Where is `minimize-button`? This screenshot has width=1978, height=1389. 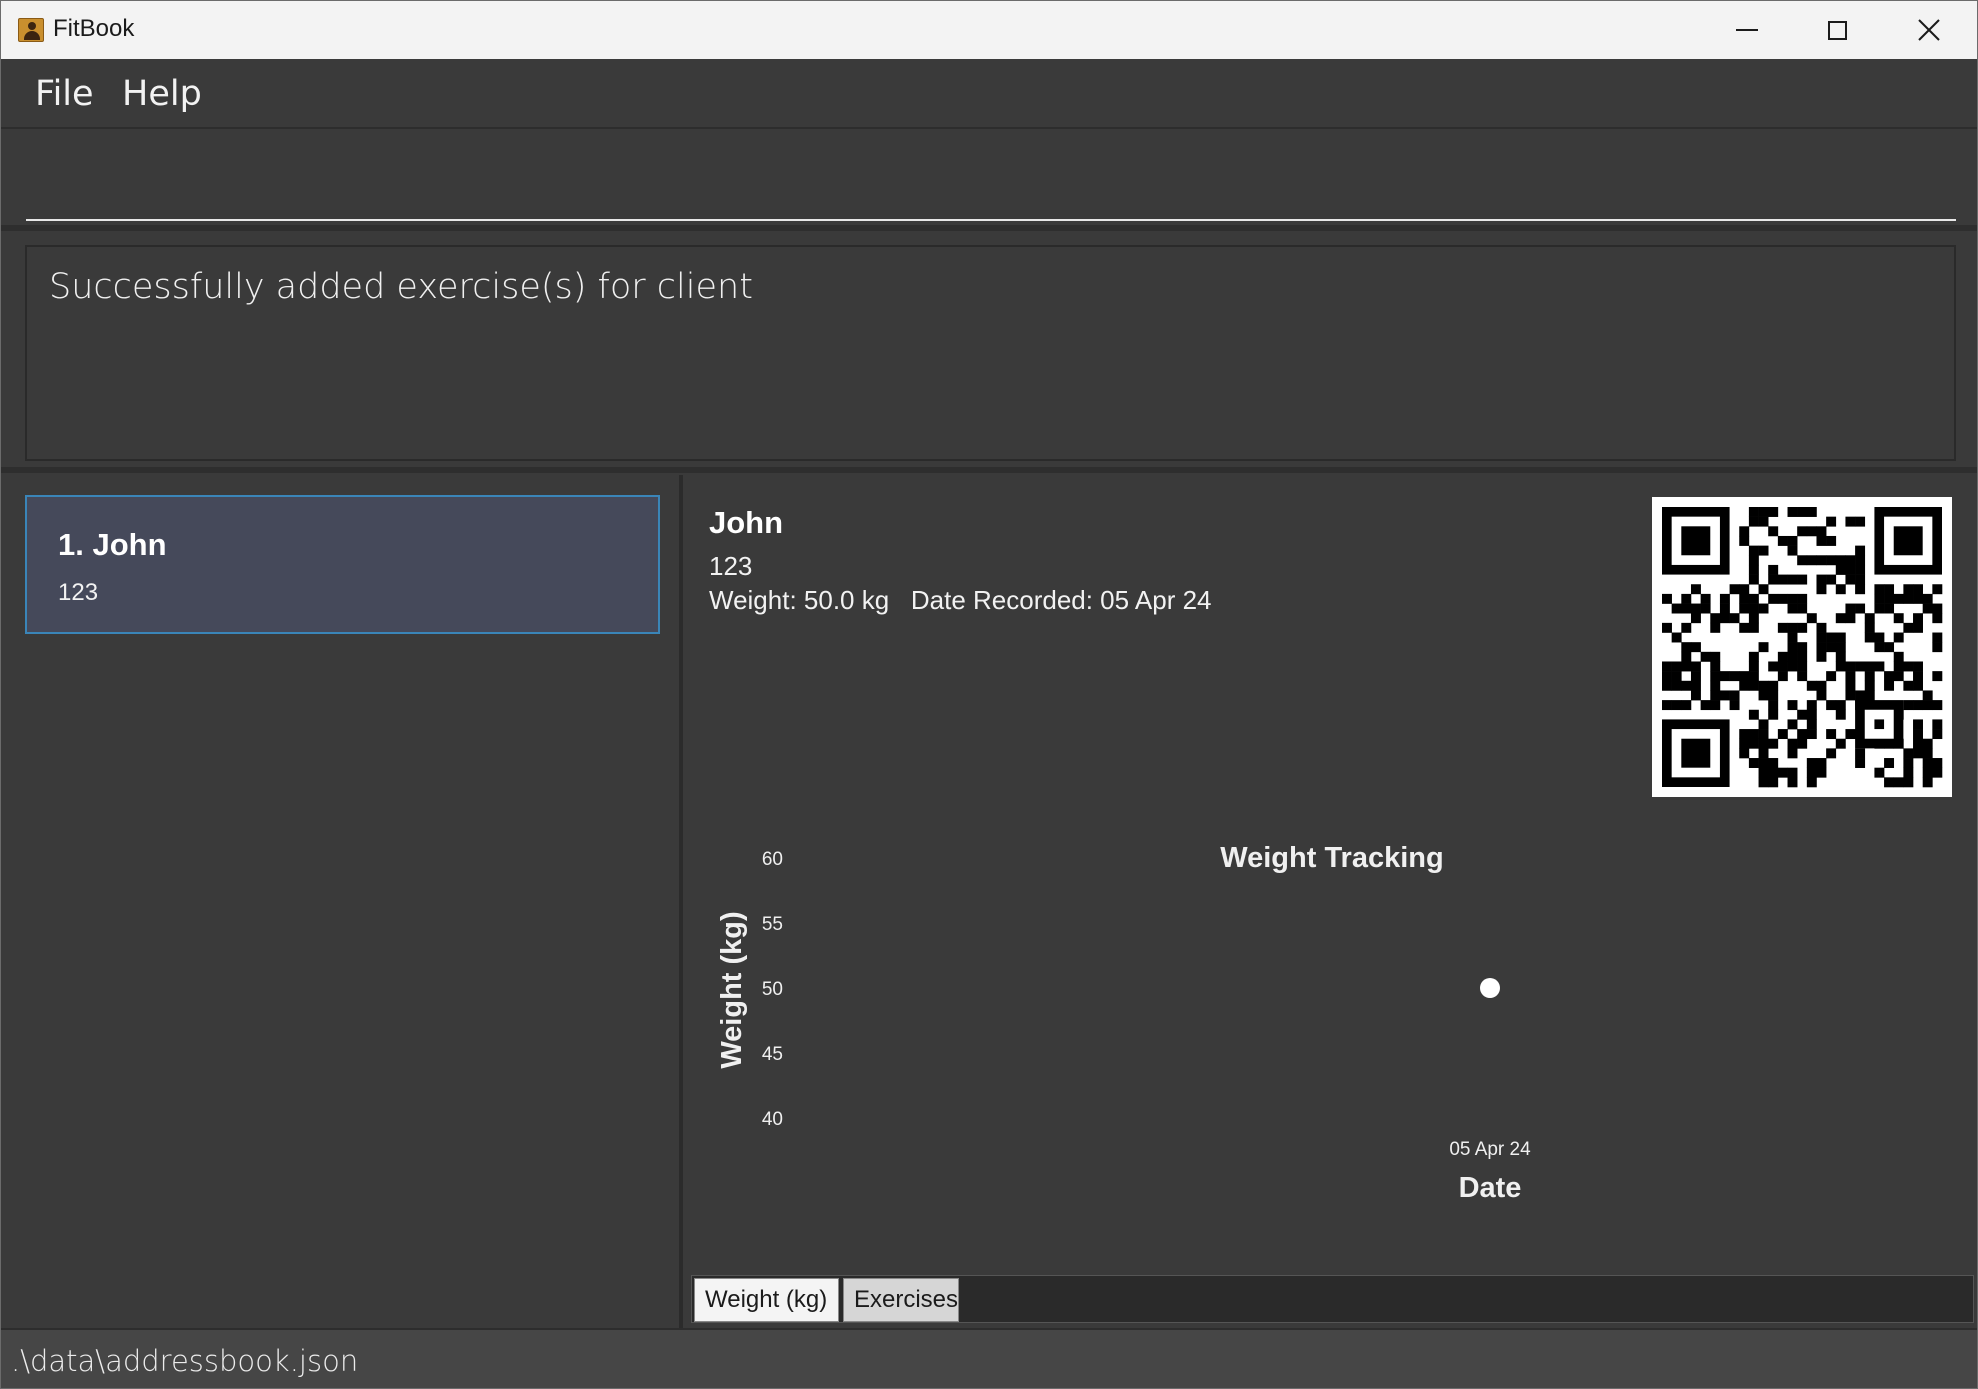 minimize-button is located at coordinates (1747, 30).